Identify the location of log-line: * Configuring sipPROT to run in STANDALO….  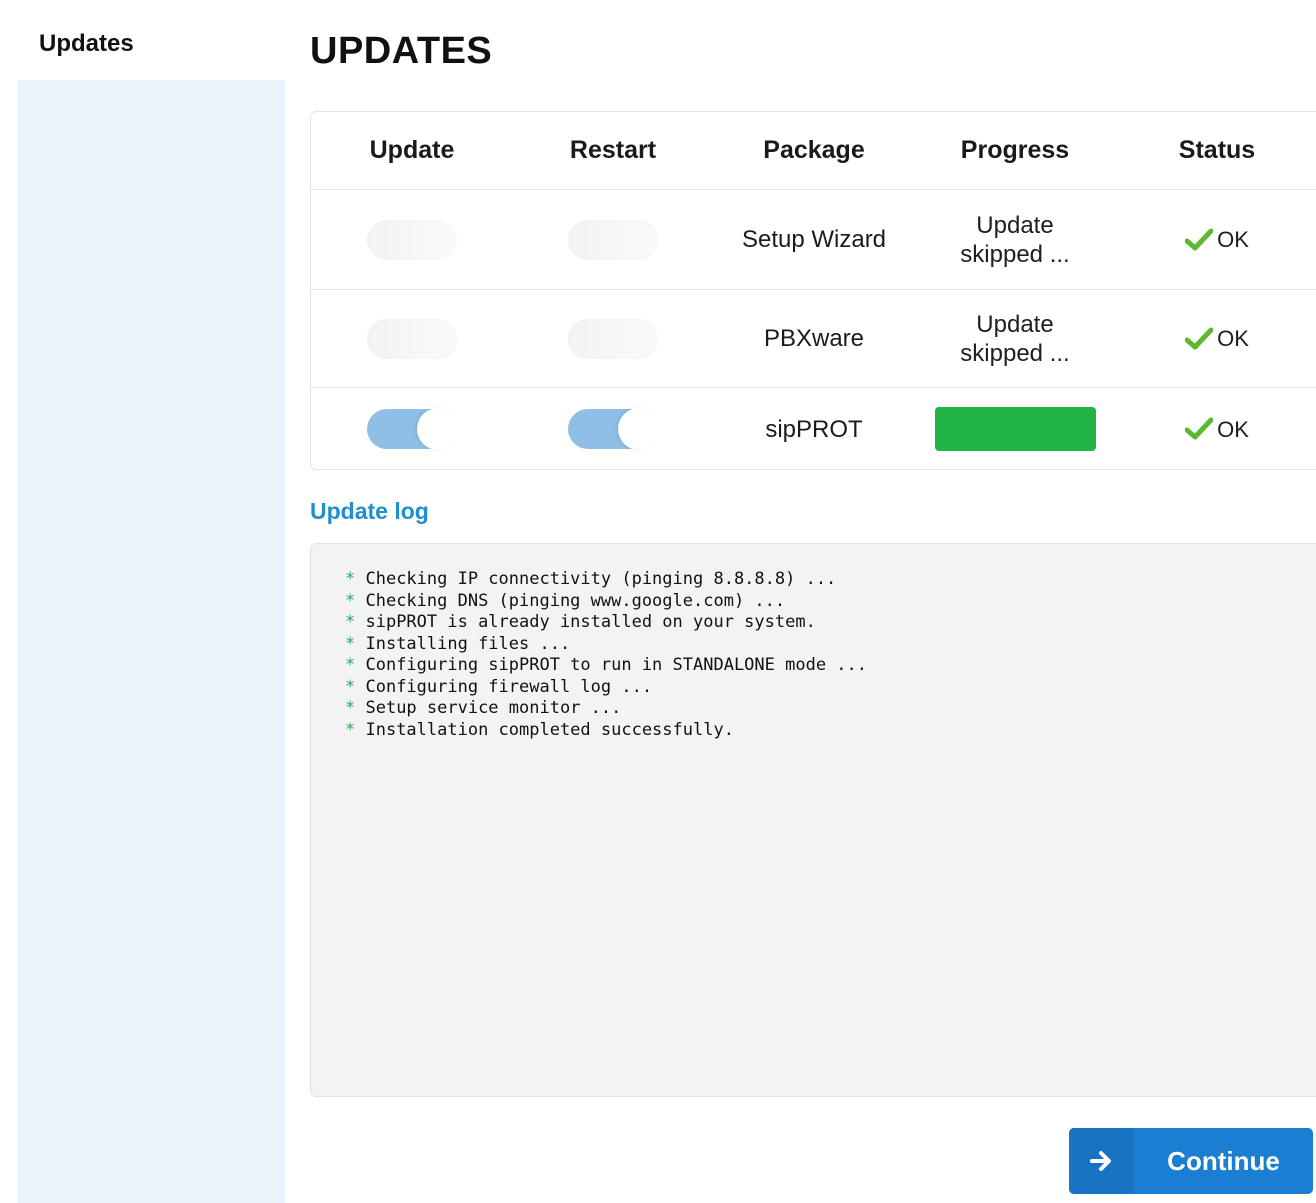
(606, 666).